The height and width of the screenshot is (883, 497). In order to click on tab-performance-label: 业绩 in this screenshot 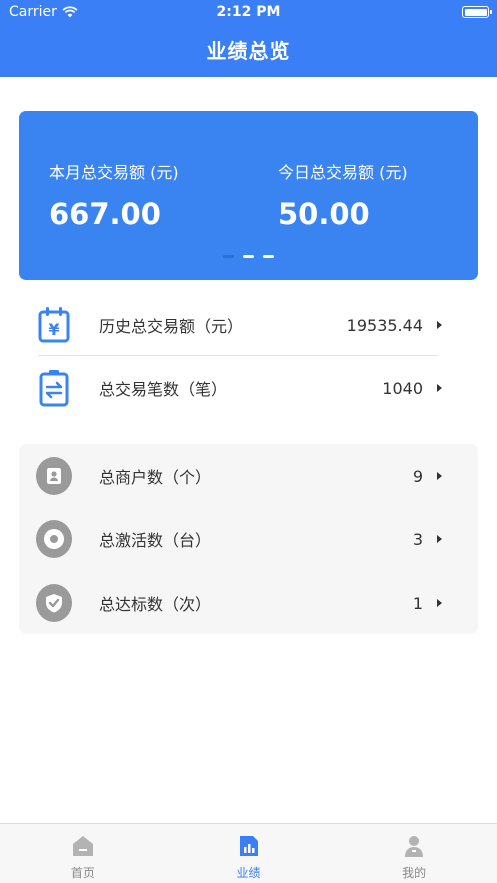, I will do `click(248, 873)`.